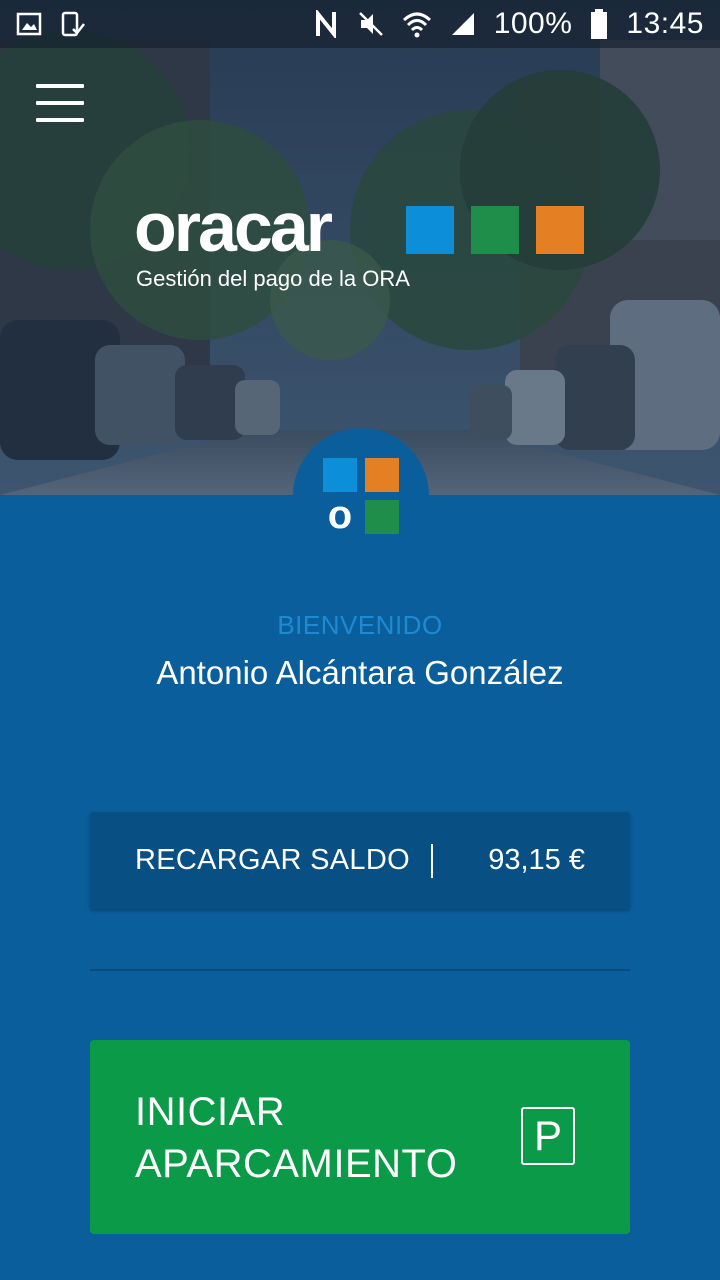 The height and width of the screenshot is (1280, 720). What do you see at coordinates (272, 860) in the screenshot?
I see `recharge-label: RECARGAR SALDO` at bounding box center [272, 860].